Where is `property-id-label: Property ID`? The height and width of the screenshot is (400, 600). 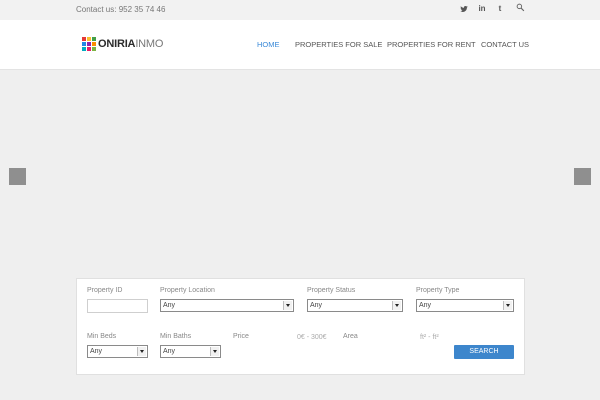 property-id-label: Property ID is located at coordinates (105, 290).